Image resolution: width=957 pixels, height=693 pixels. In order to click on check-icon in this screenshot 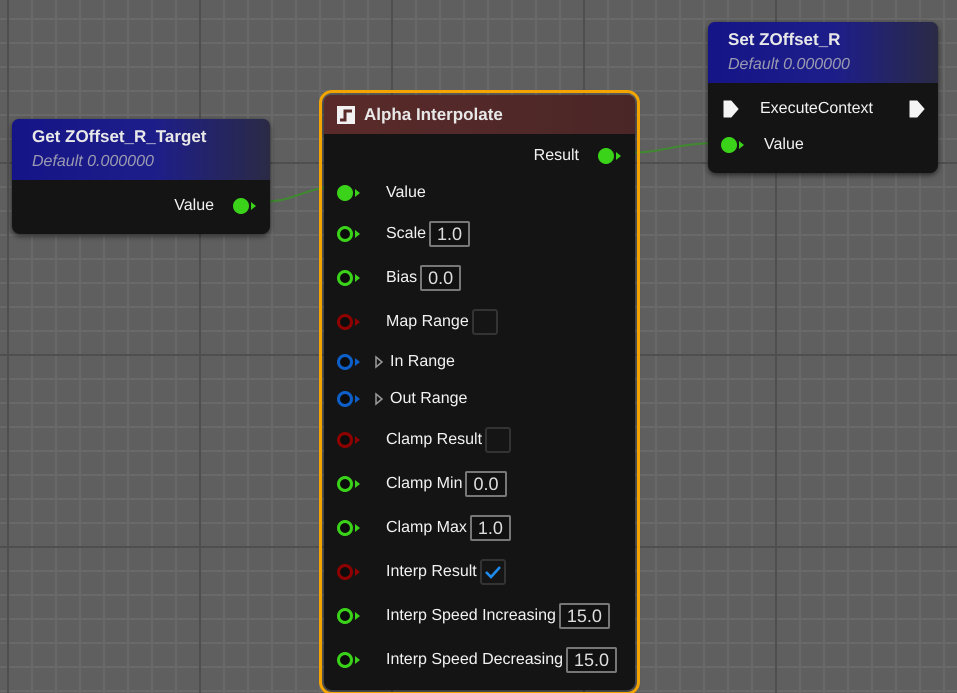, I will do `click(493, 571)`.